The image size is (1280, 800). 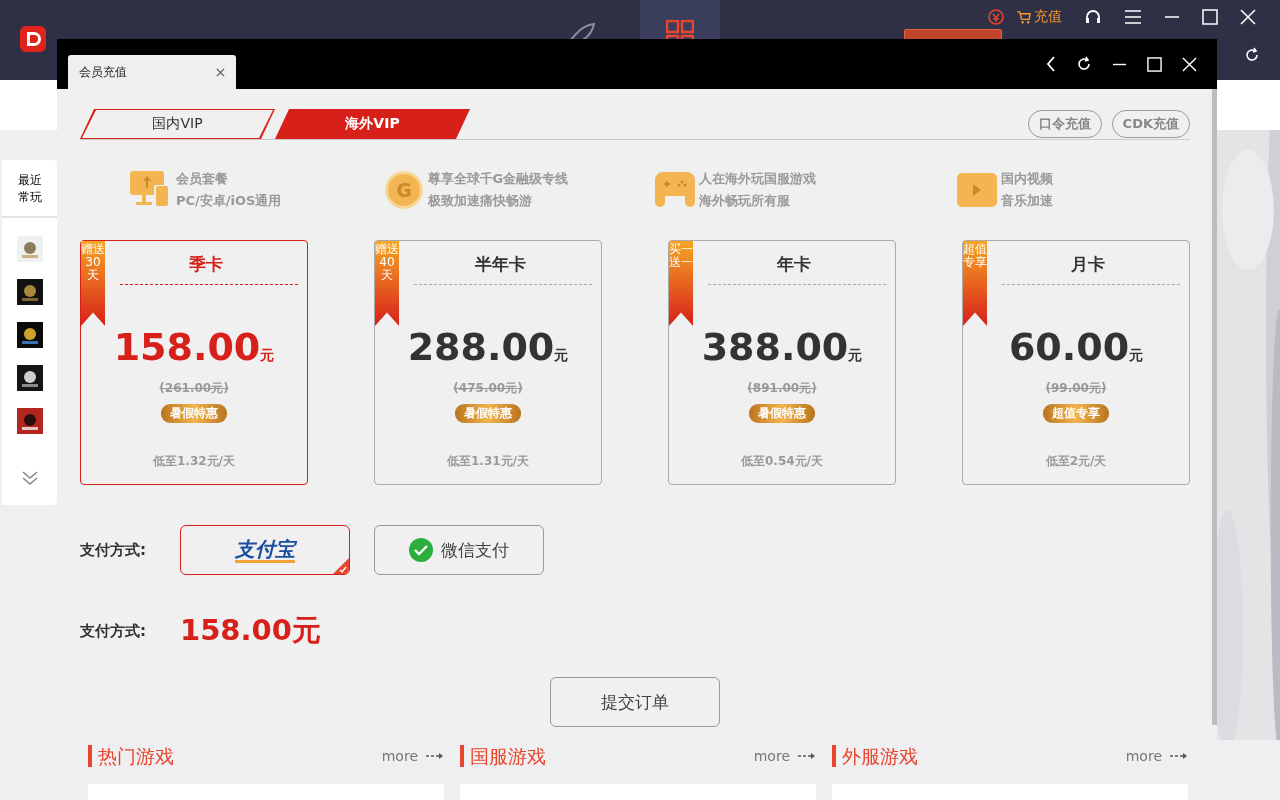 I want to click on ribbon-tag: 买一送一, so click(x=681, y=283).